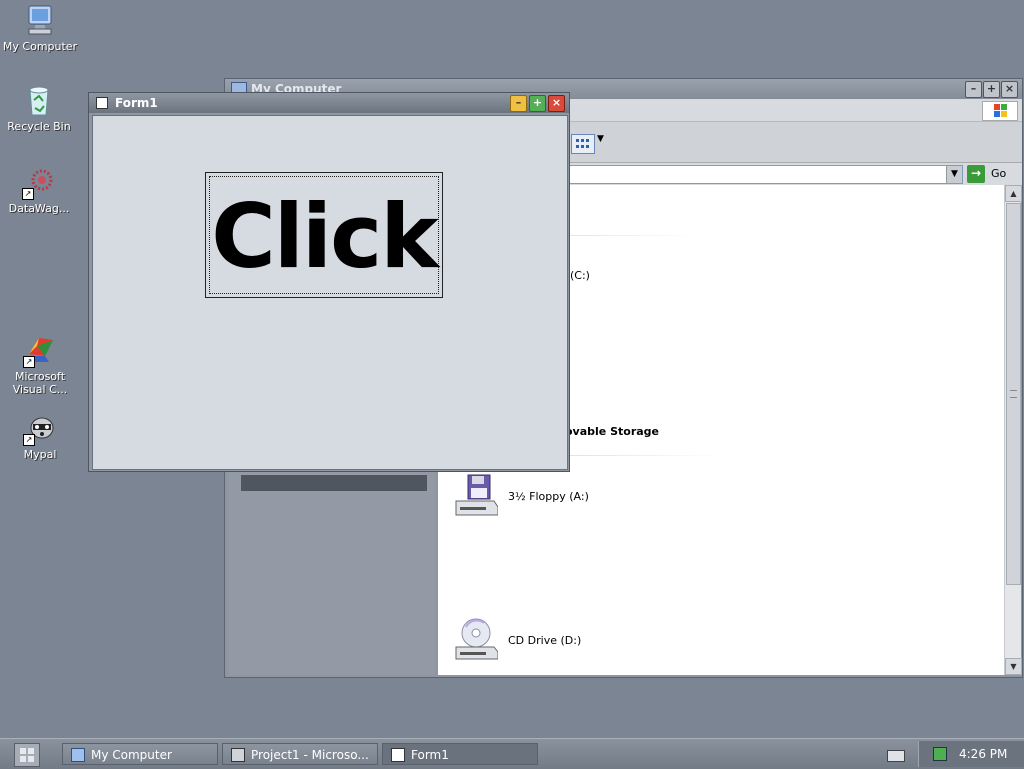 This screenshot has width=1024, height=769. I want to click on address-input: ▼, so click(764, 174).